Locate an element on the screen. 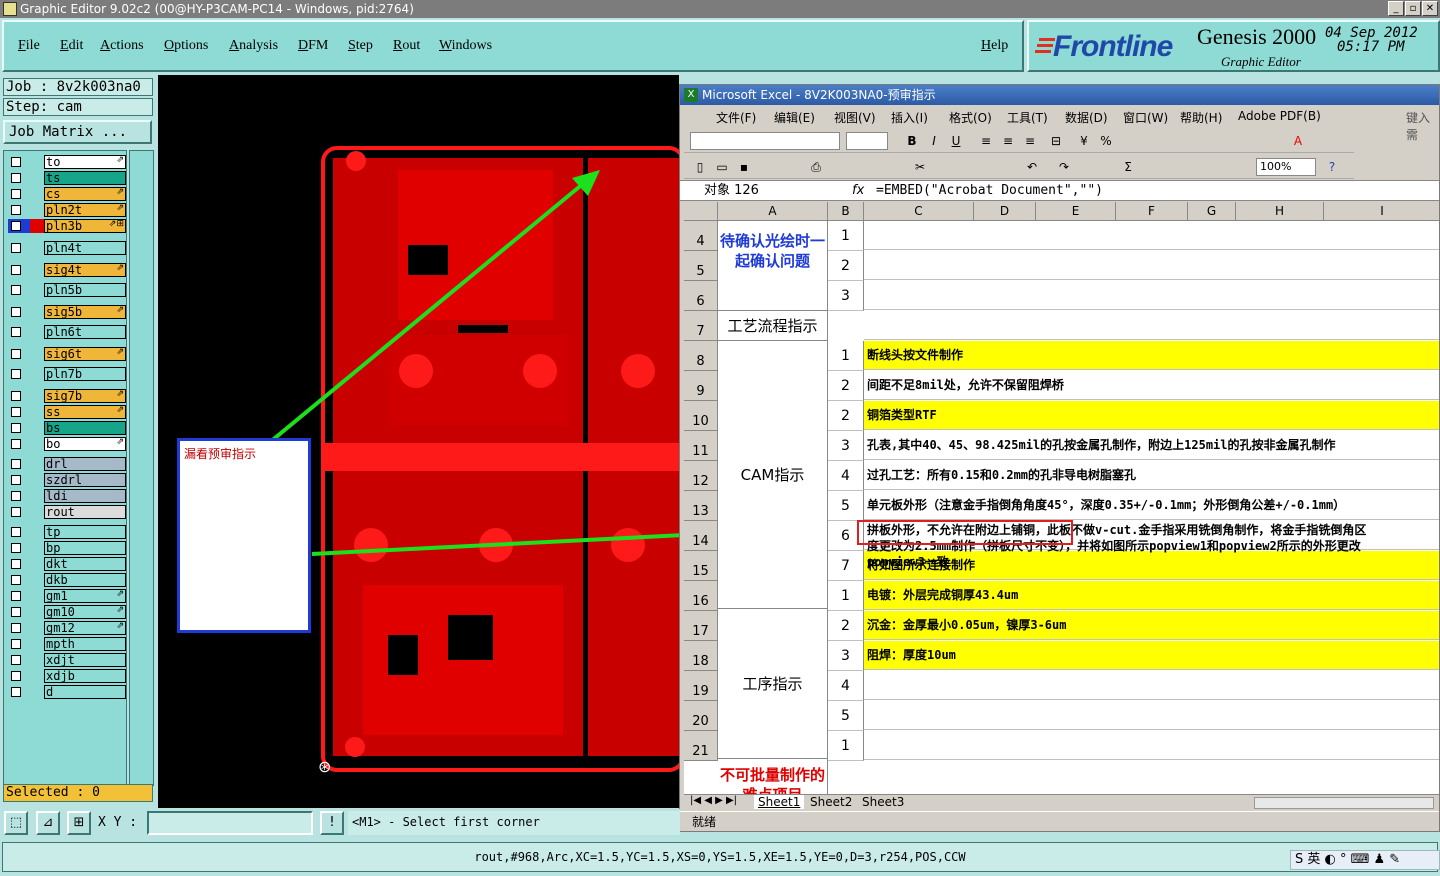 The height and width of the screenshot is (876, 1440). save-icon: ▪ is located at coordinates (744, 167).